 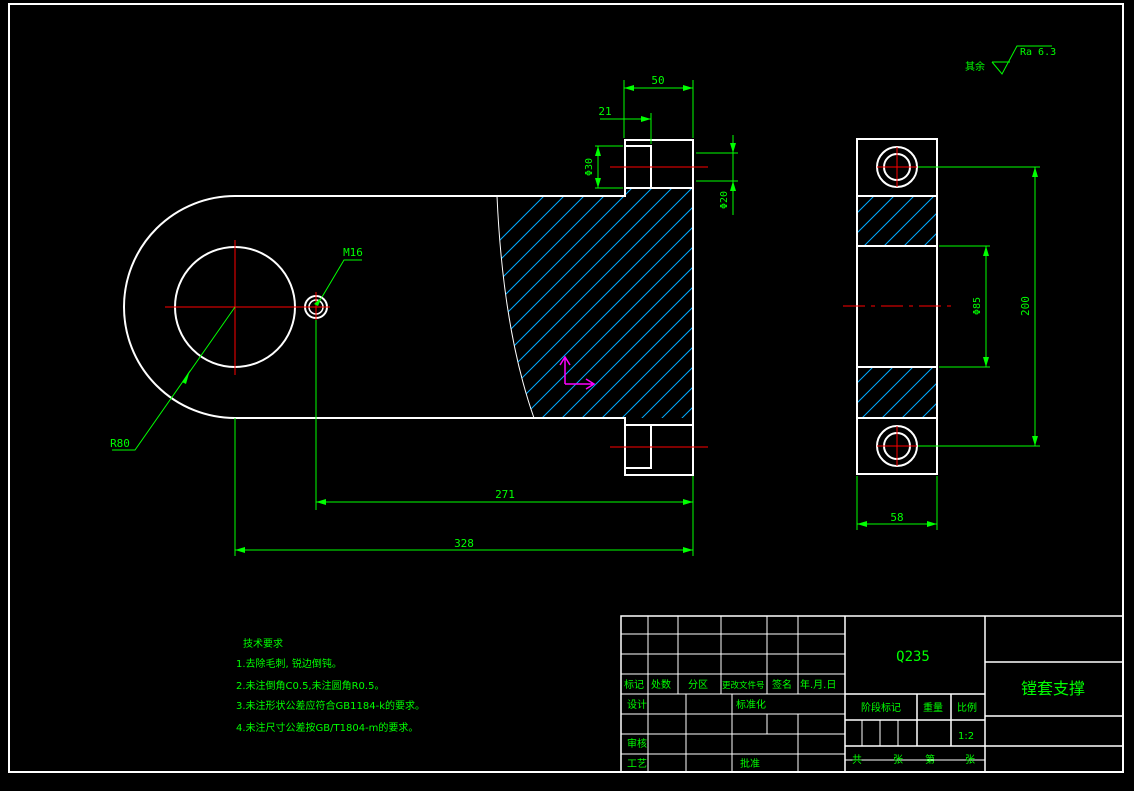 What do you see at coordinates (661, 684) in the screenshot?
I see `label-count: 处数` at bounding box center [661, 684].